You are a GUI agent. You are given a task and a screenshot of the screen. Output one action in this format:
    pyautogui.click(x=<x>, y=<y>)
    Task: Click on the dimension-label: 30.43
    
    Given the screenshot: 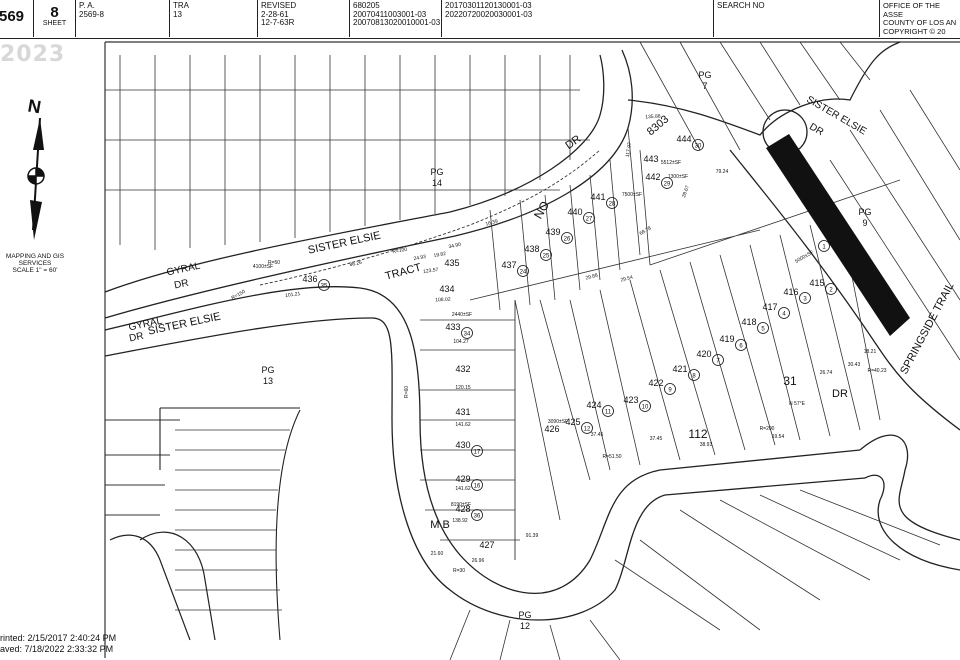 What is the action you would take?
    pyautogui.click(x=854, y=365)
    